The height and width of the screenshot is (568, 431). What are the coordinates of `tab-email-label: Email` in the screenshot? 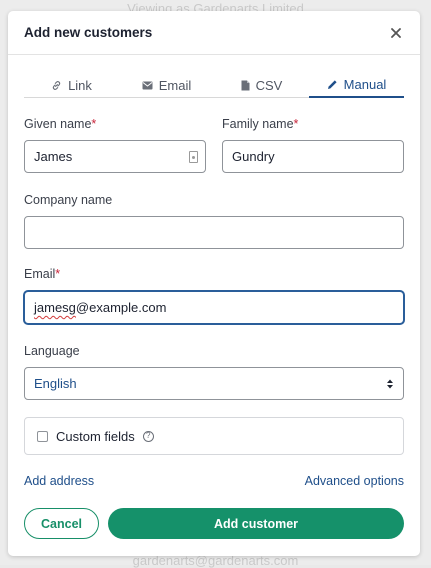 It's located at (175, 85).